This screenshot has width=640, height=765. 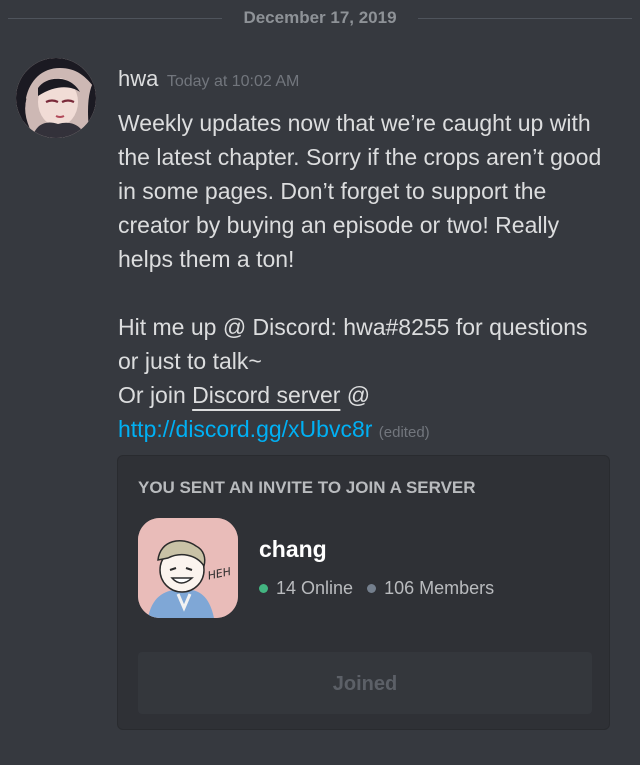 What do you see at coordinates (307, 487) in the screenshot?
I see `invite-title: YOU SENT AN INVITE TO JOIN A SERVER` at bounding box center [307, 487].